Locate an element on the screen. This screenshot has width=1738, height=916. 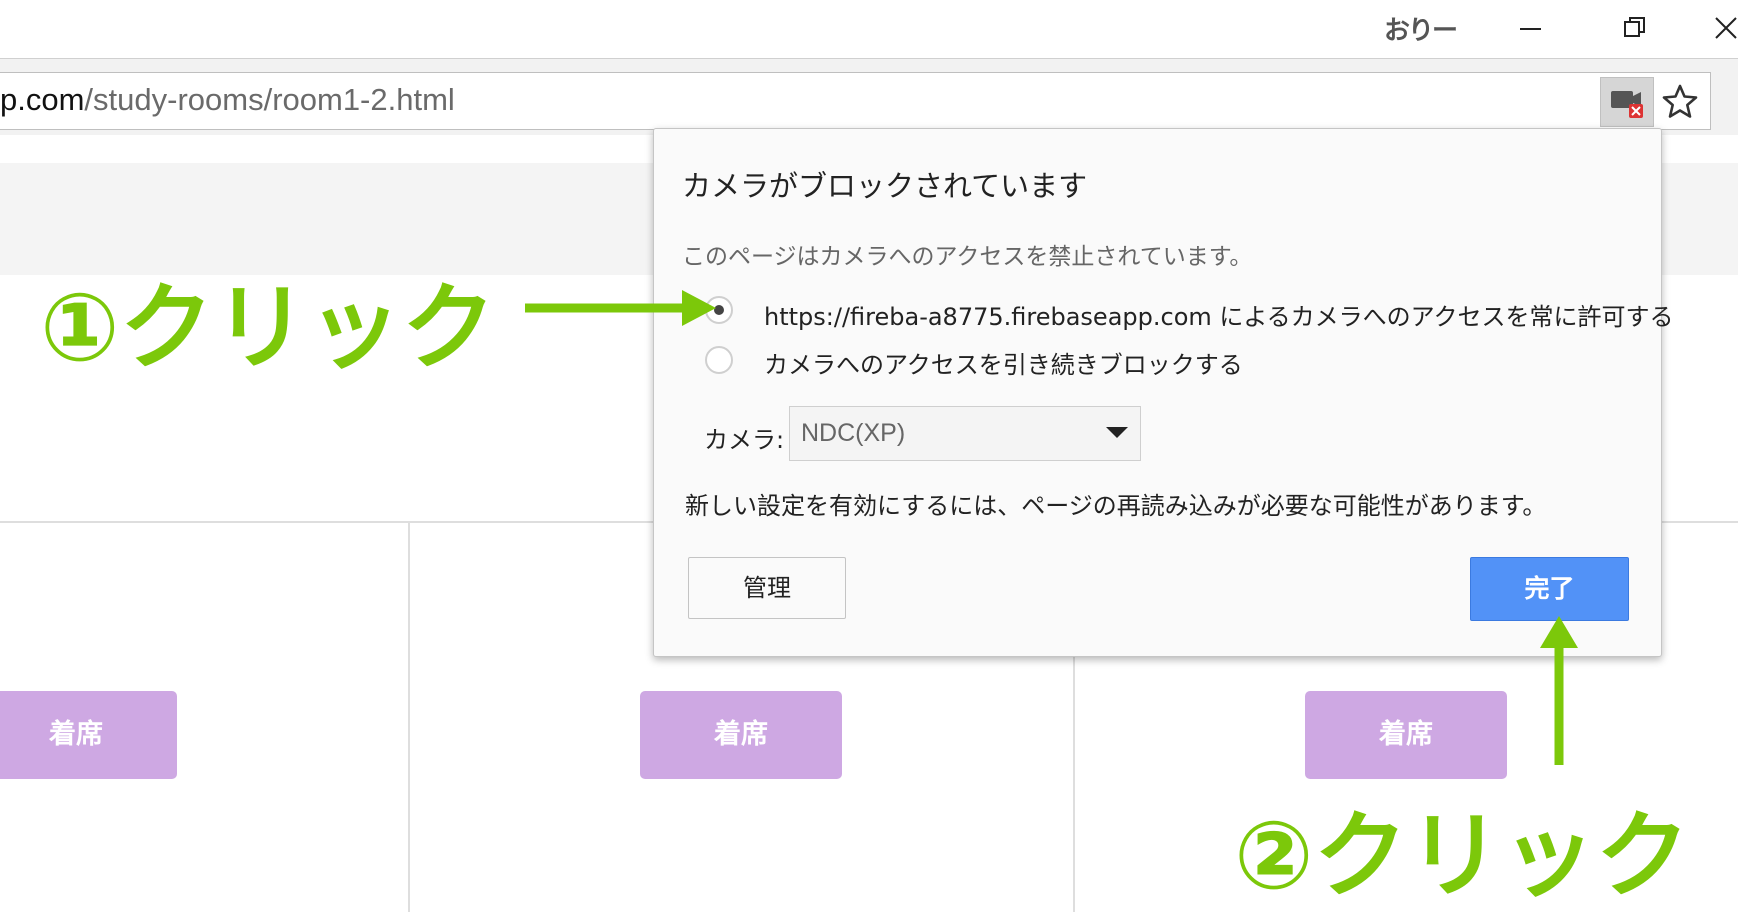
dialog-description: このページはカメラへのアクセスを禁止されています。 is located at coordinates (967, 257).